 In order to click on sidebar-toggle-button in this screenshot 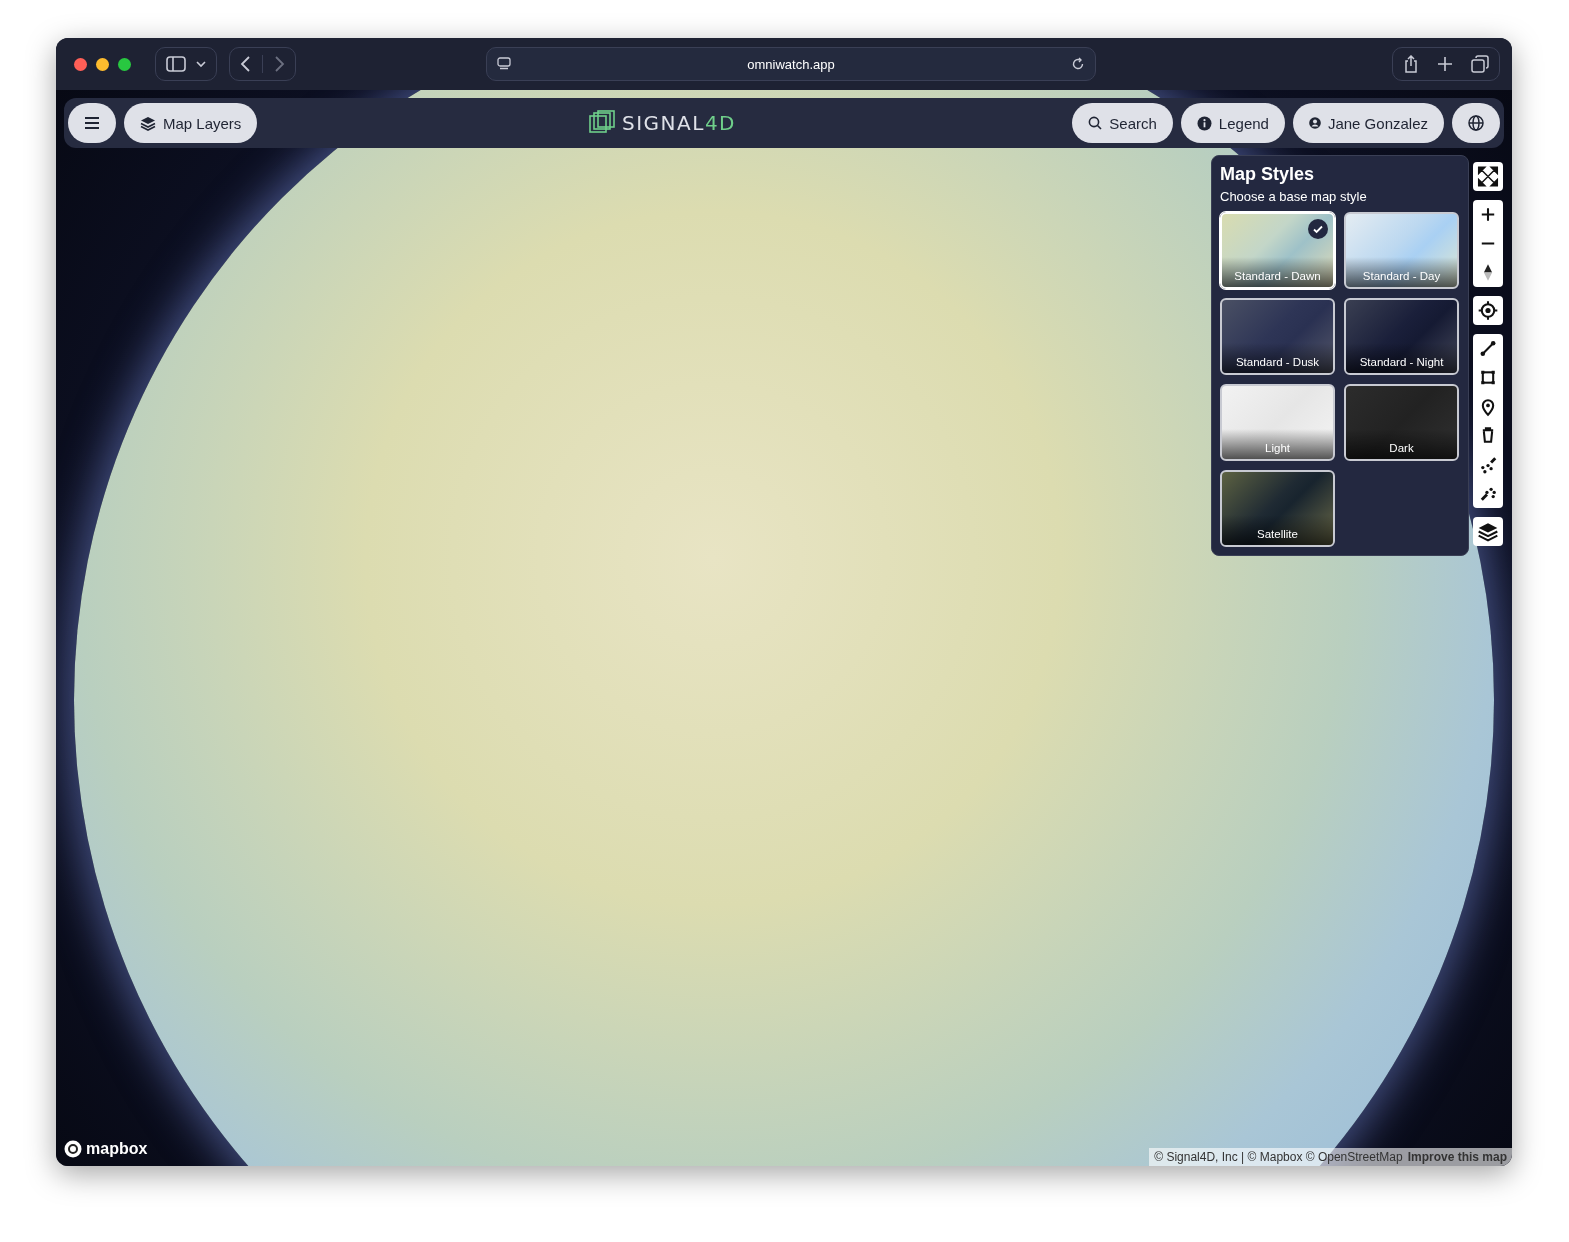, I will do `click(186, 64)`.